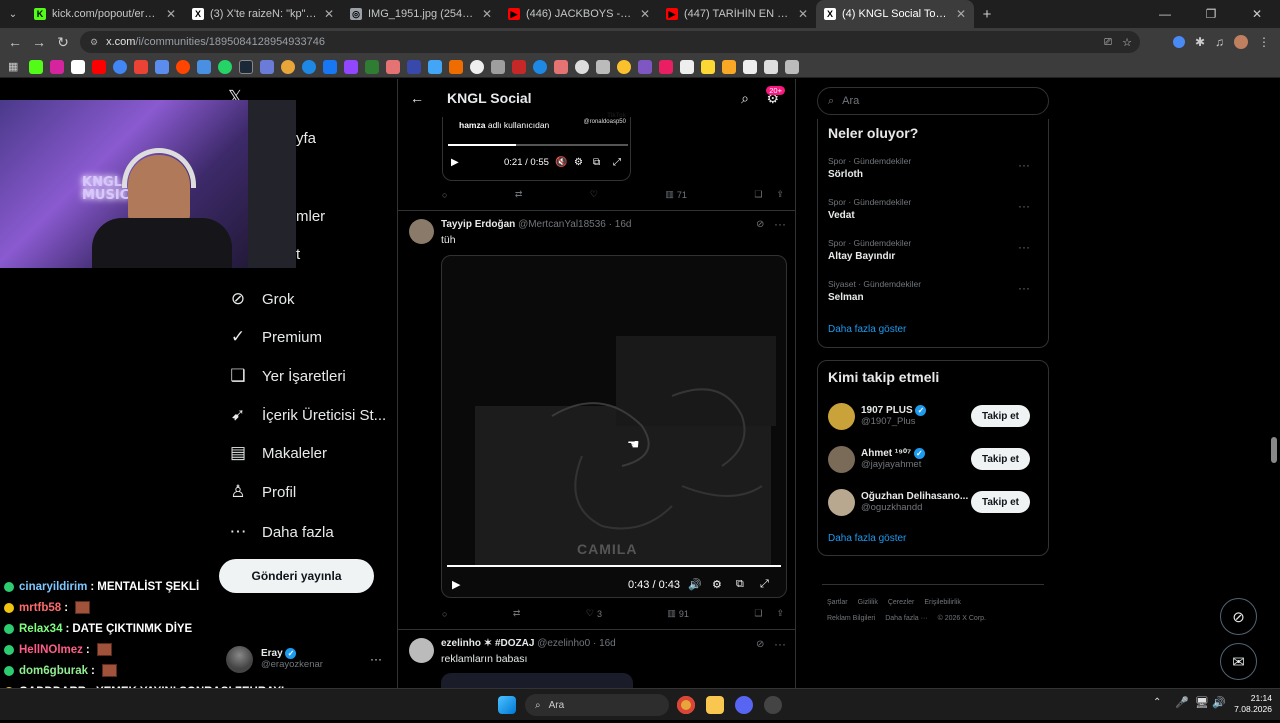 This screenshot has height=723, width=1280. What do you see at coordinates (934, 250) in the screenshot?
I see `trend-item: Spor · Gündemdekiler Altay Bayındır ···` at bounding box center [934, 250].